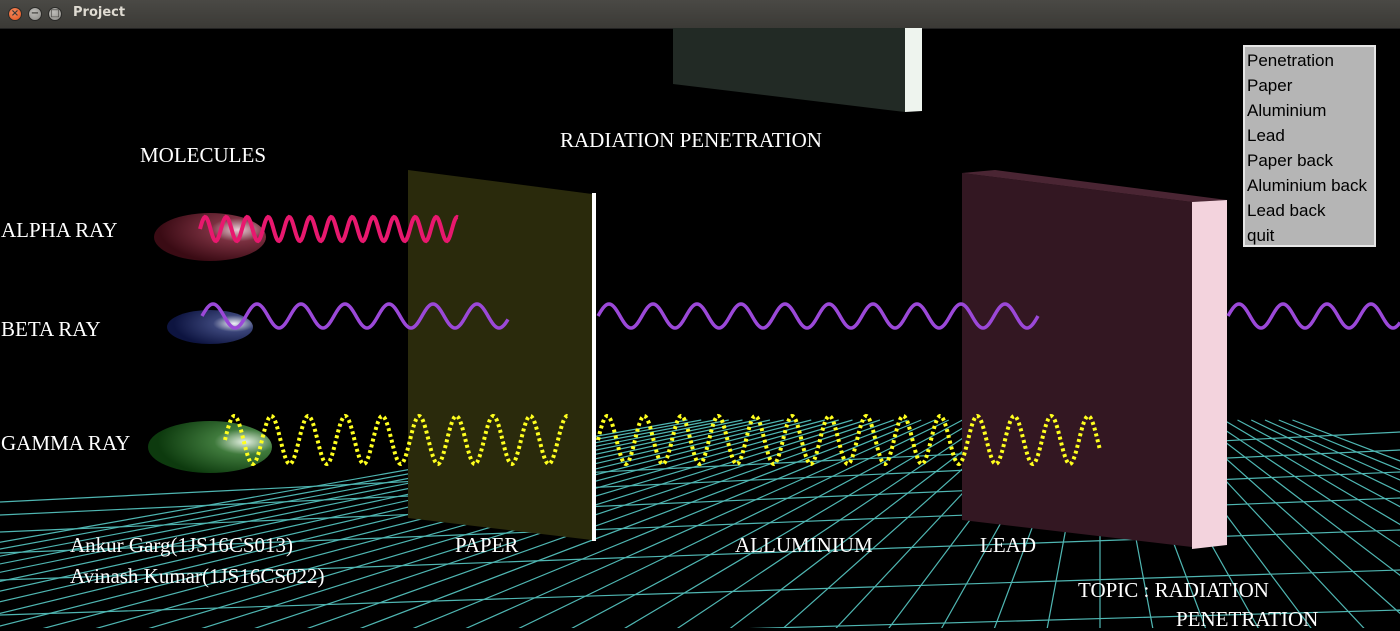 The image size is (1400, 631). I want to click on close-icon: ×, so click(15, 13).